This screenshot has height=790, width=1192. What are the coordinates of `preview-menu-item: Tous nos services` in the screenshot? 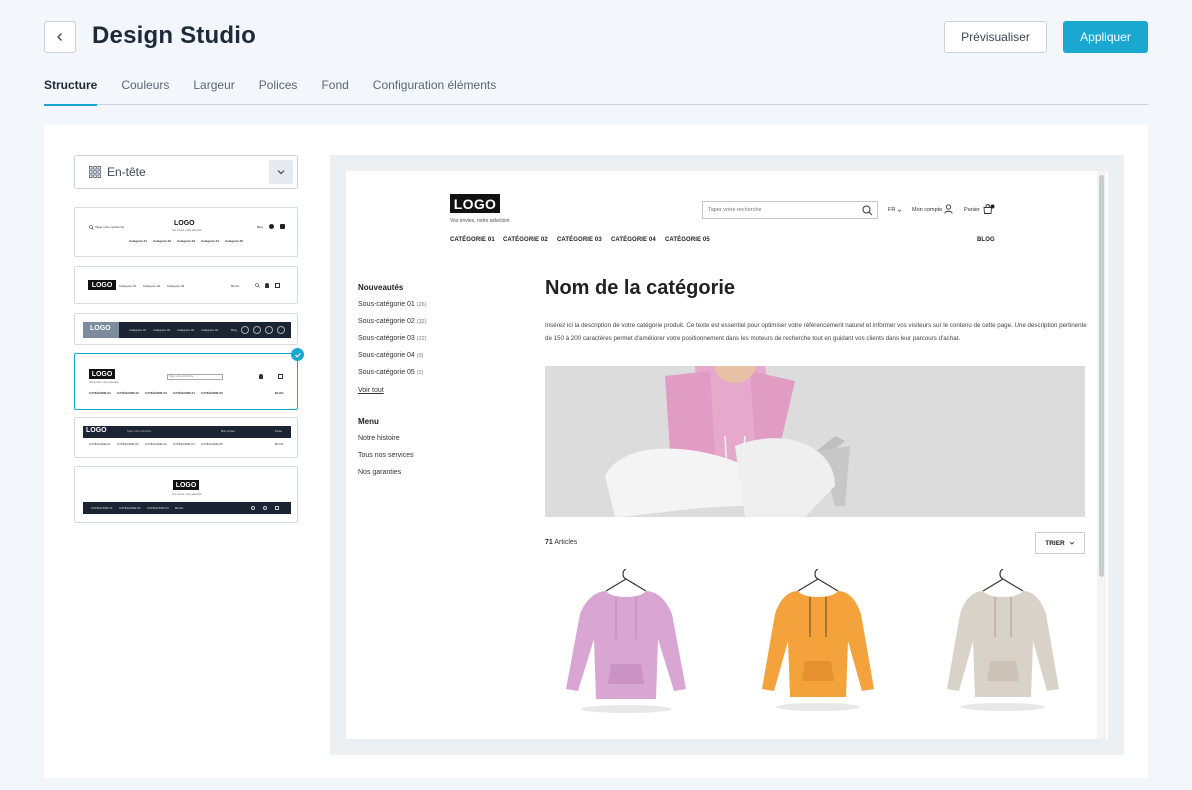 It's located at (386, 455).